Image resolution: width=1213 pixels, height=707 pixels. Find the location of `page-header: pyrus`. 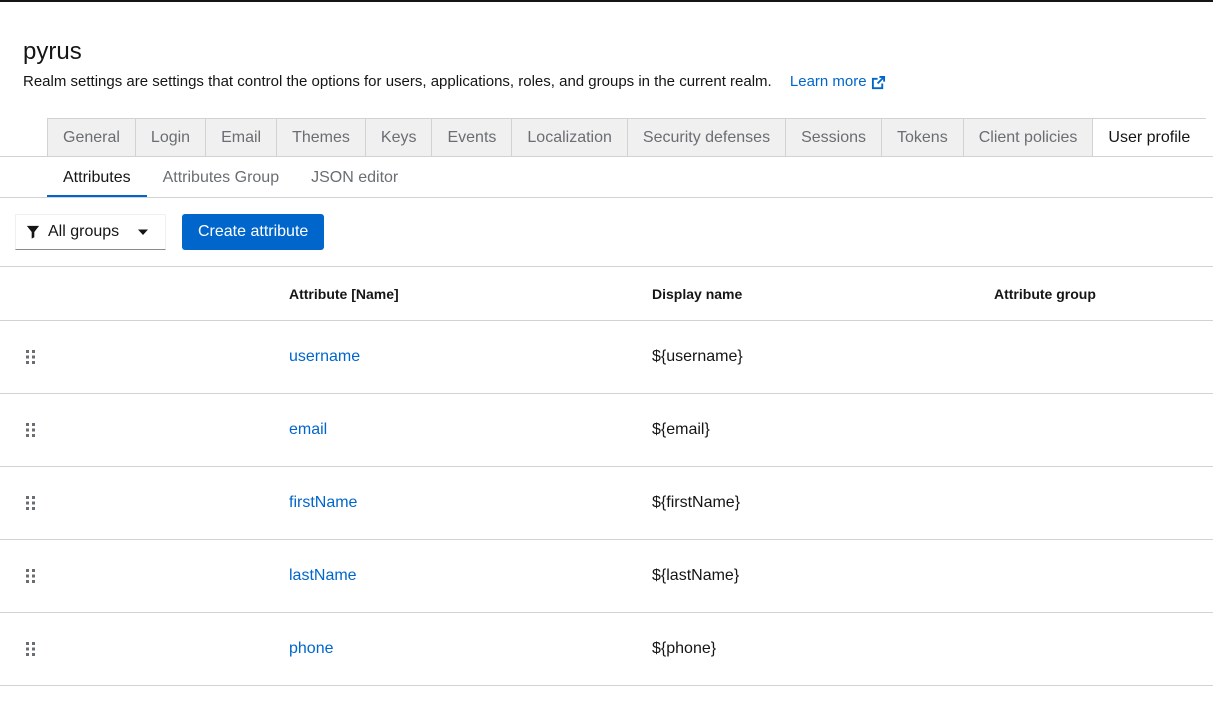

page-header: pyrus is located at coordinates (52, 52).